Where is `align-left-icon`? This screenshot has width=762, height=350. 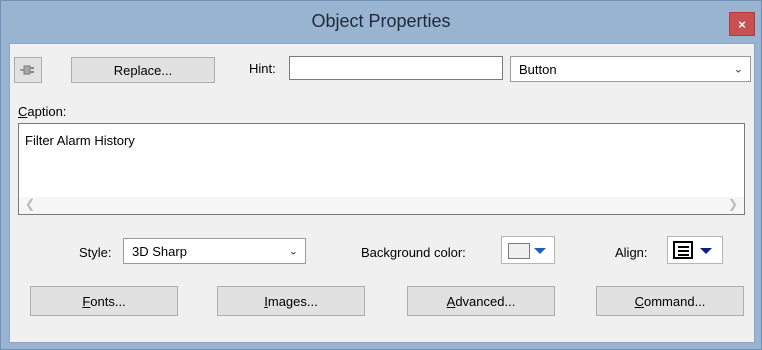
align-left-icon is located at coordinates (683, 250).